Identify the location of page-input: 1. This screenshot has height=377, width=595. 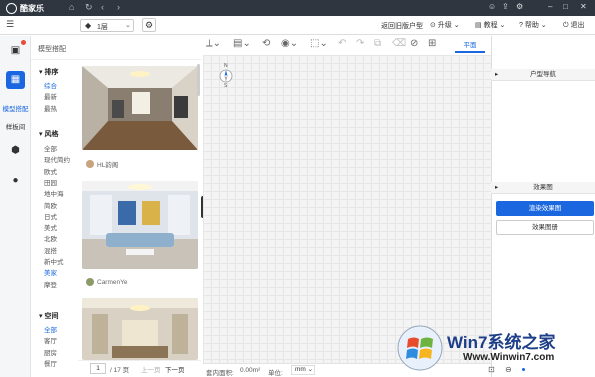
(98, 368).